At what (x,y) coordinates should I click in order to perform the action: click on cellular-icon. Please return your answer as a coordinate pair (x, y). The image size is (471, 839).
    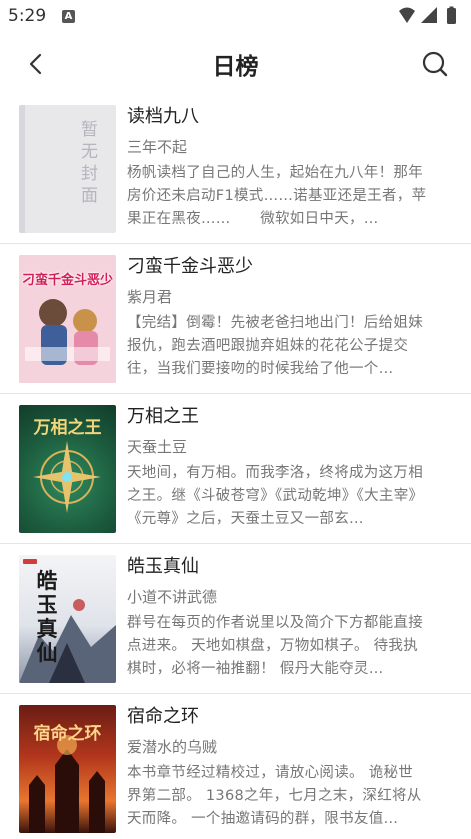
    Looking at the image, I should click on (429, 15).